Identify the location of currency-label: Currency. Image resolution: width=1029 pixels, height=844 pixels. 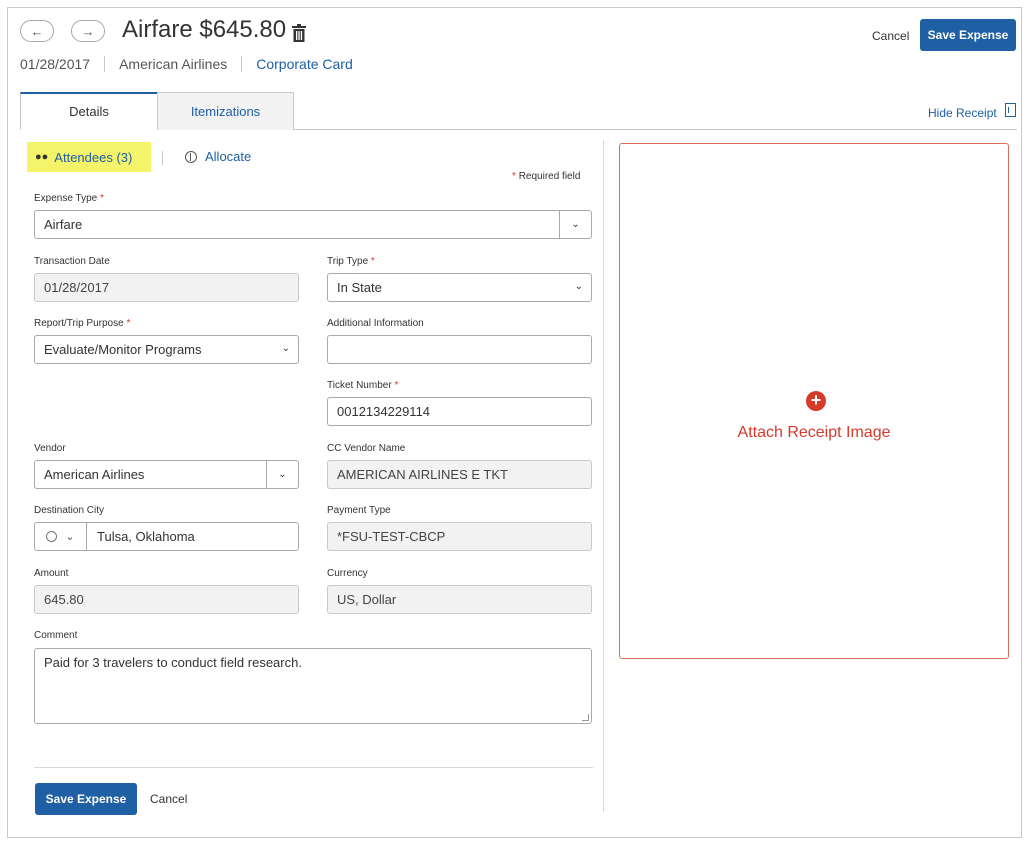
(347, 573).